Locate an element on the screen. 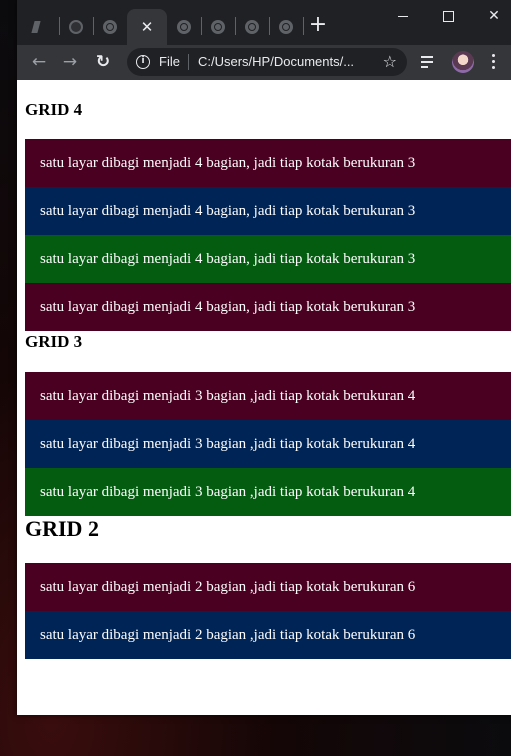 This screenshot has height=756, width=511. profile-avatar is located at coordinates (463, 62).